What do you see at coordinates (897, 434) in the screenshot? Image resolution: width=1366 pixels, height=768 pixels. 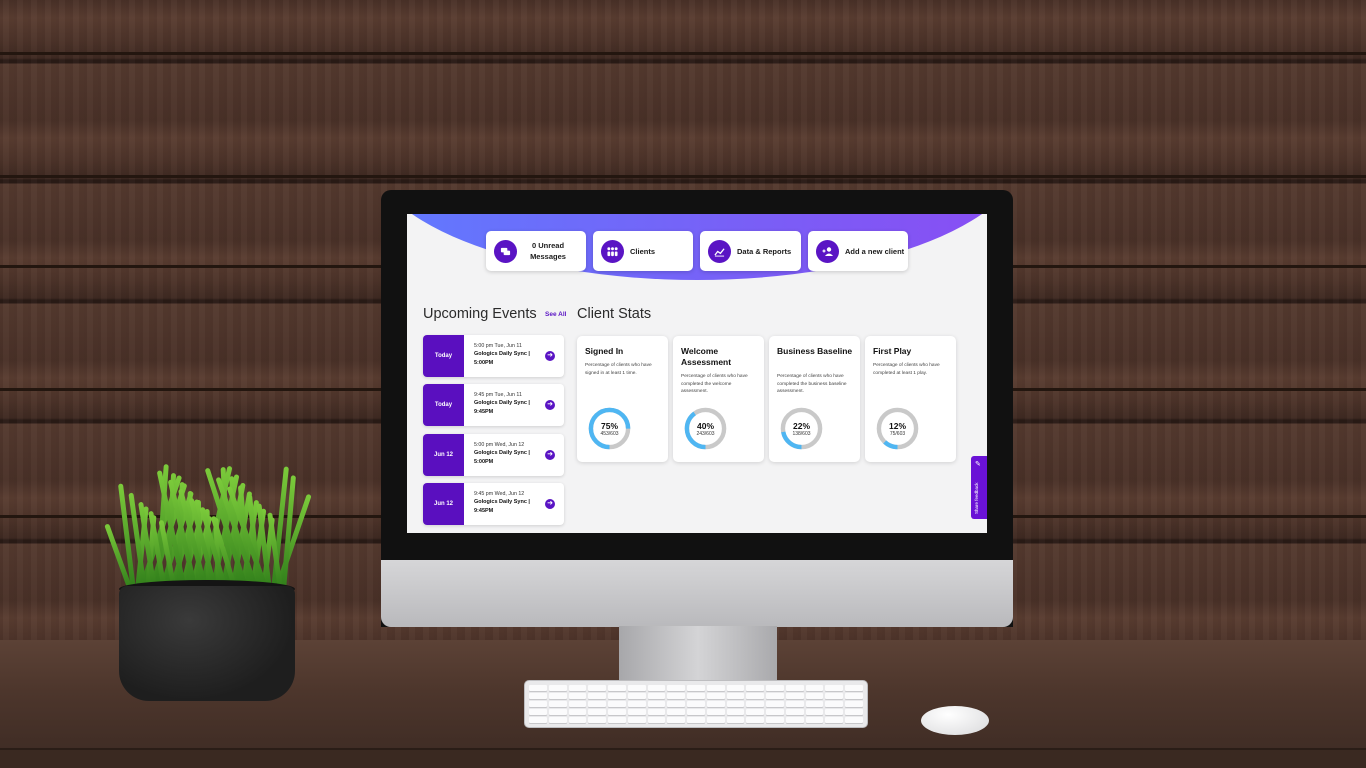 I see `stat-fraction: 75/603` at bounding box center [897, 434].